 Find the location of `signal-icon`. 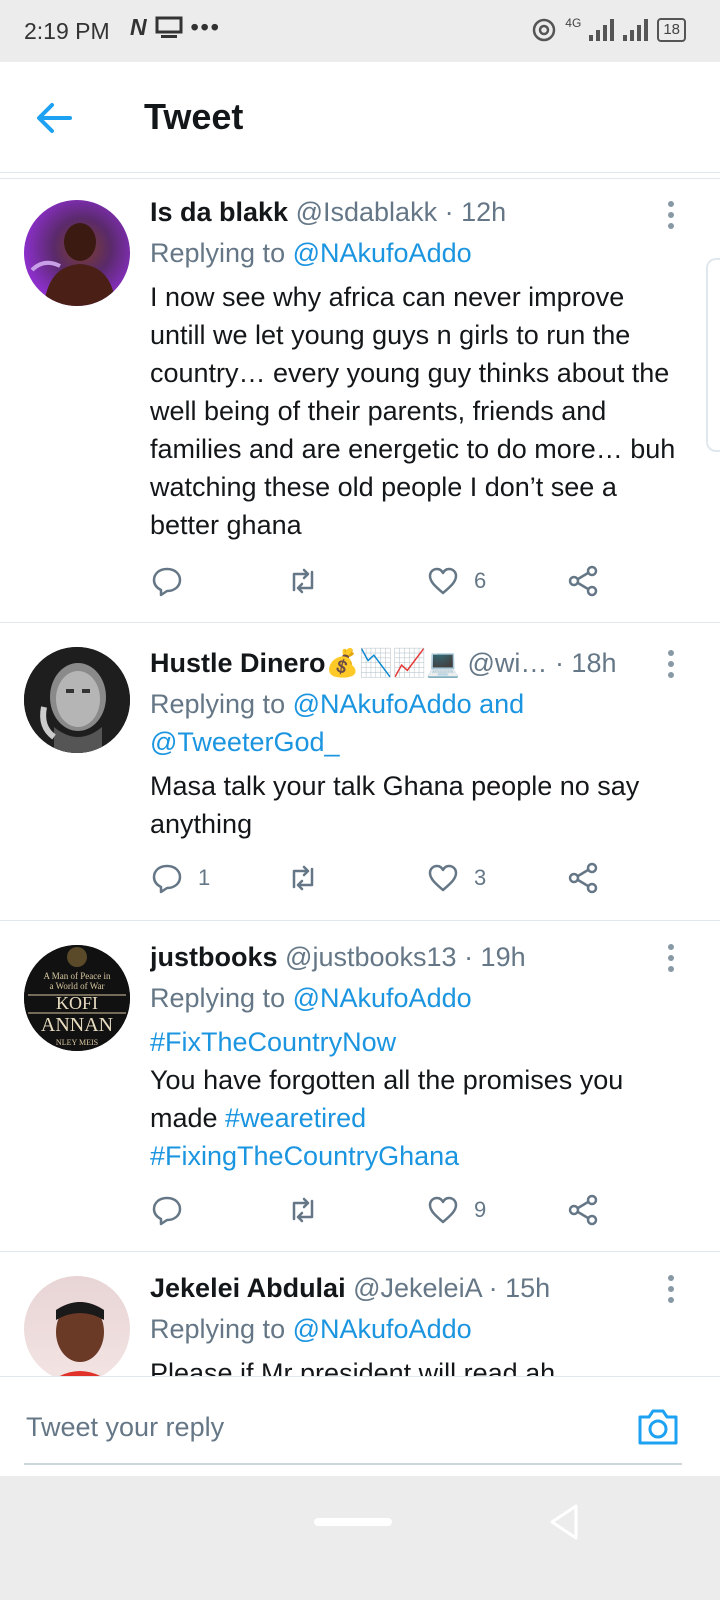

signal-icon is located at coordinates (602, 30).